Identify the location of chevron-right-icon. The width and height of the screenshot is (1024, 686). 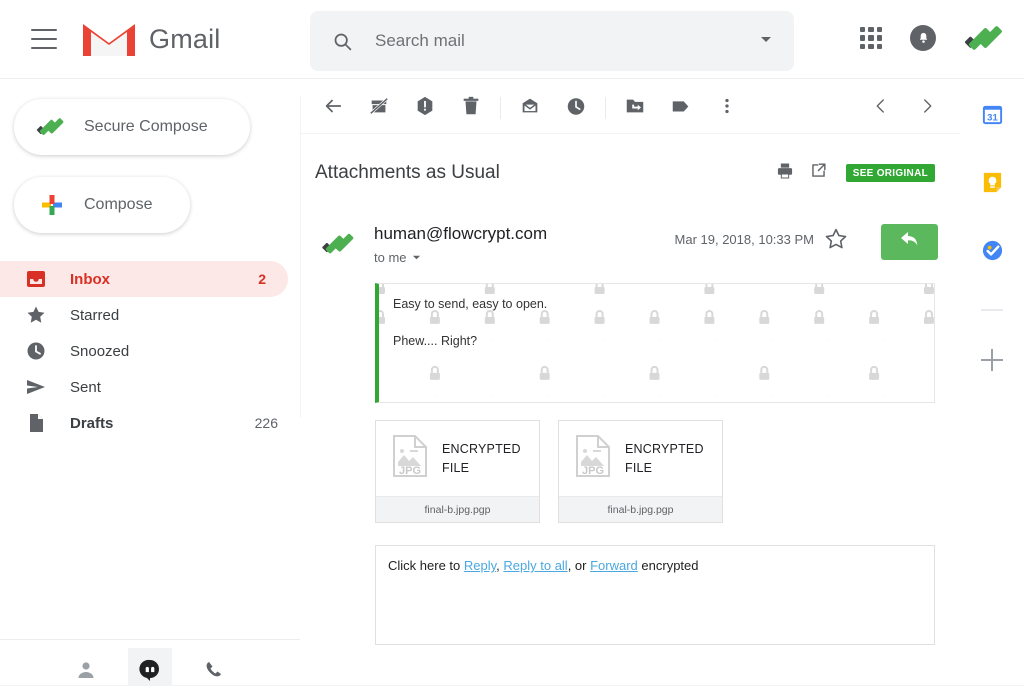
(927, 108).